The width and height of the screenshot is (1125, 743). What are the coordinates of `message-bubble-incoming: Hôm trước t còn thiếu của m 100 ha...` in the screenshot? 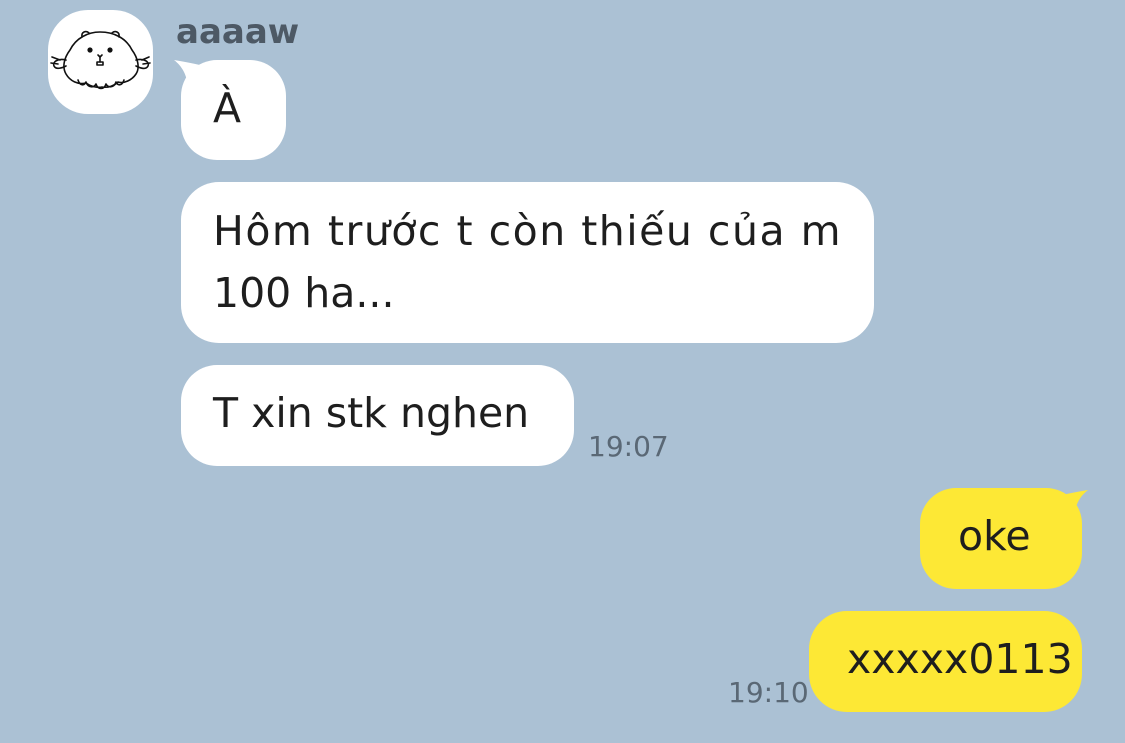 It's located at (527, 262).